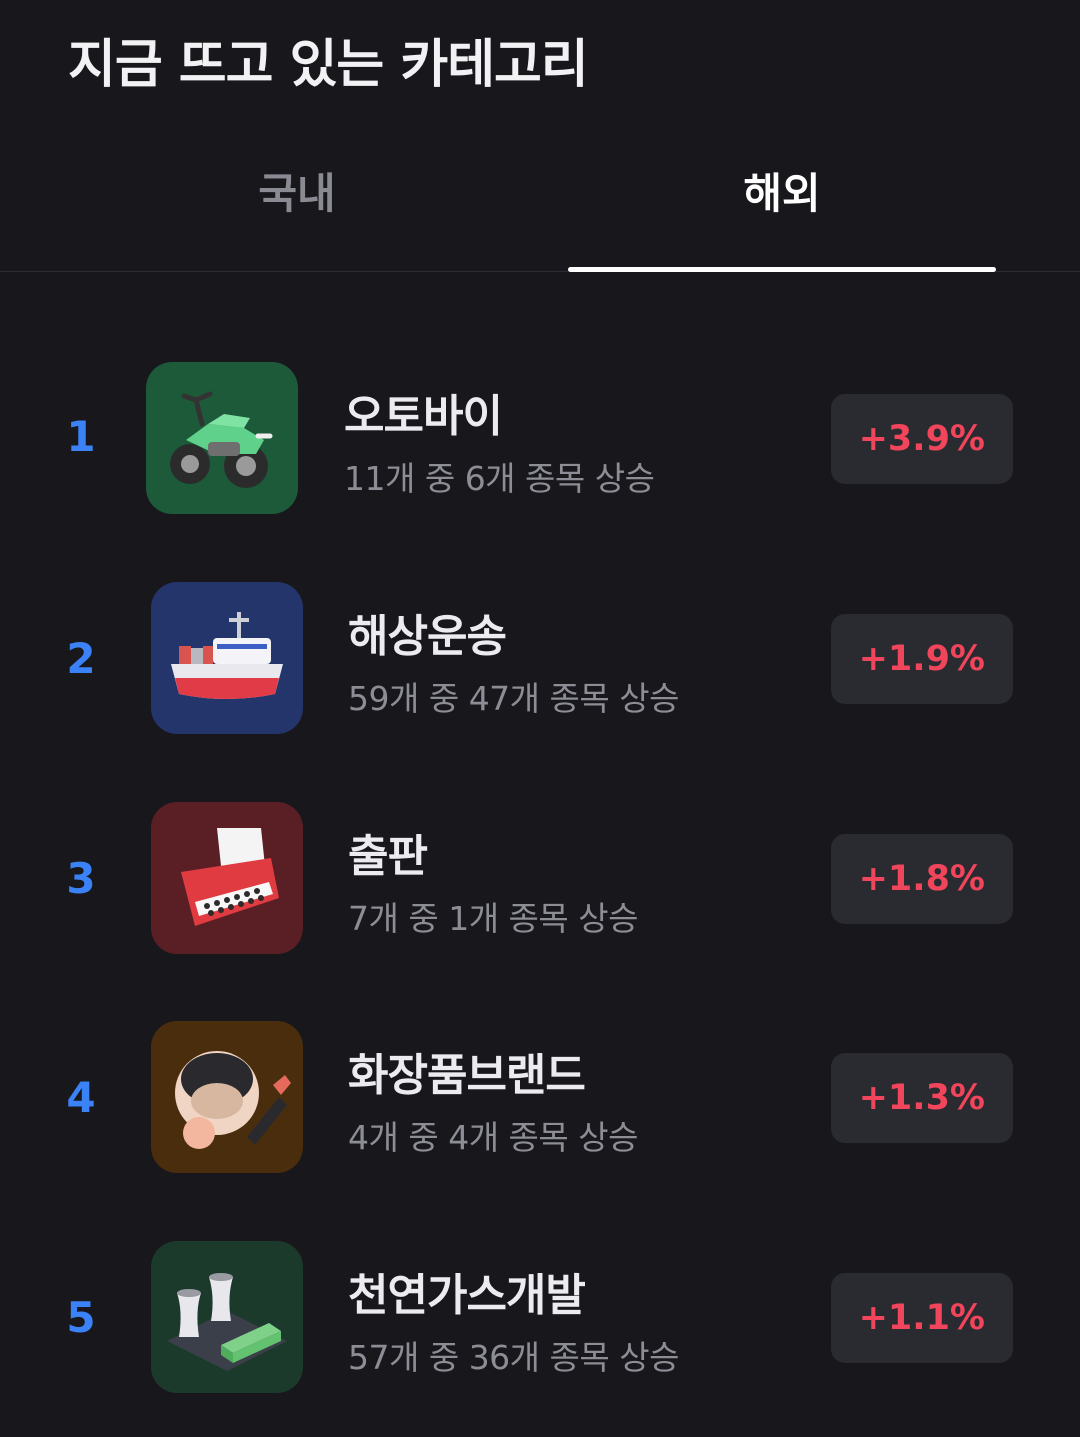 The height and width of the screenshot is (1437, 1080). Describe the element at coordinates (513, 698) in the screenshot. I see `category-rising-count: 59개 중 47개 종목 상승` at that location.